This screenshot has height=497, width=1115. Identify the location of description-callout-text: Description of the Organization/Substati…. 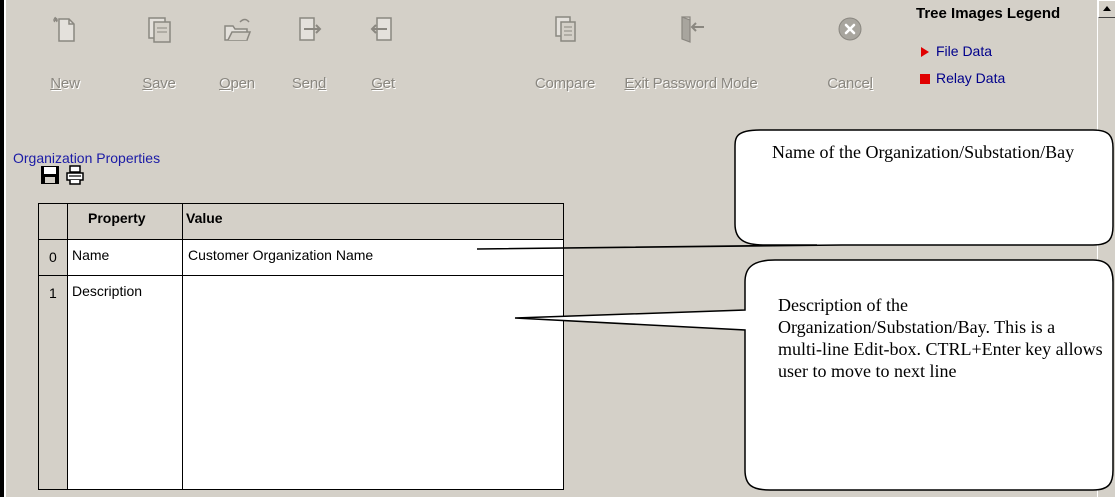
(940, 338).